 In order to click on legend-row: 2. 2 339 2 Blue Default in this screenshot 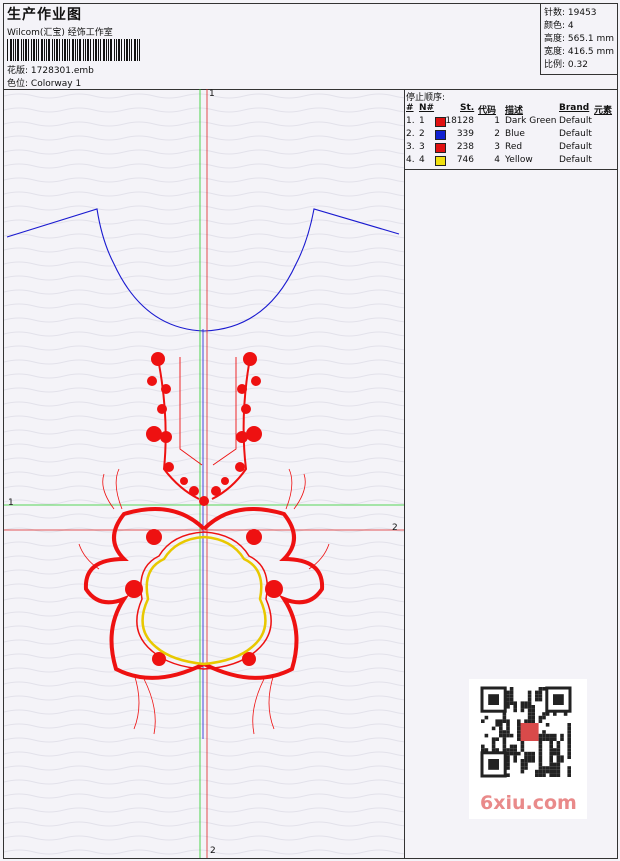, I will do `click(511, 135)`.